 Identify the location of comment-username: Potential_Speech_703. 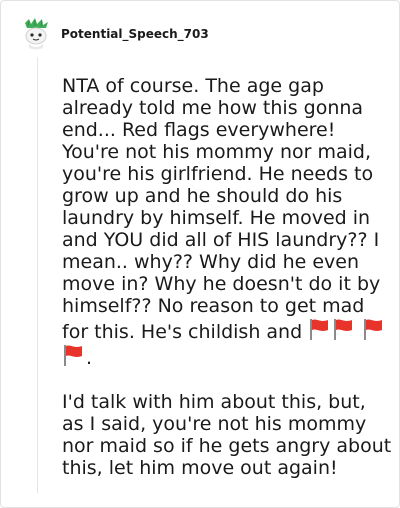
(135, 34).